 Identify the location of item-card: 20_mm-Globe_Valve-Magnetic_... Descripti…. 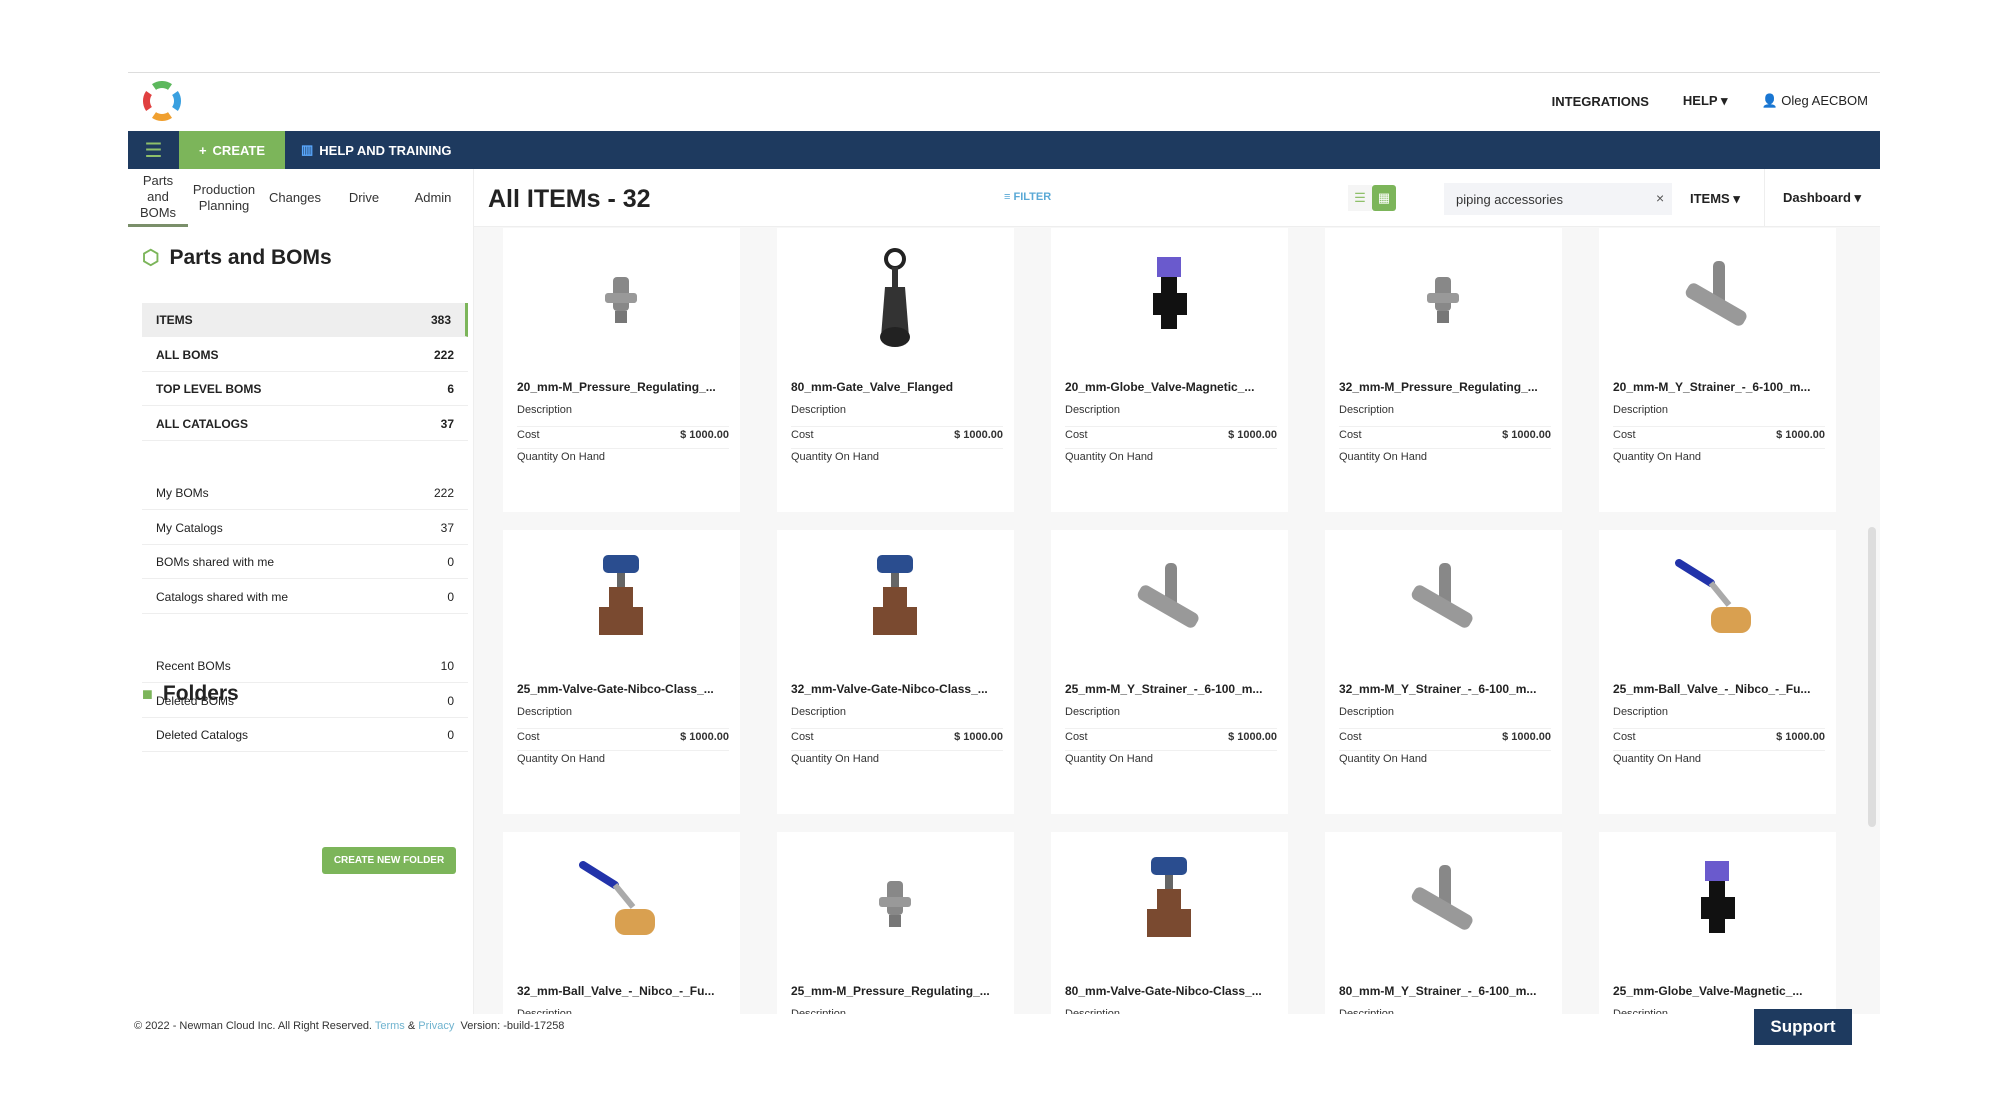
(1169, 370).